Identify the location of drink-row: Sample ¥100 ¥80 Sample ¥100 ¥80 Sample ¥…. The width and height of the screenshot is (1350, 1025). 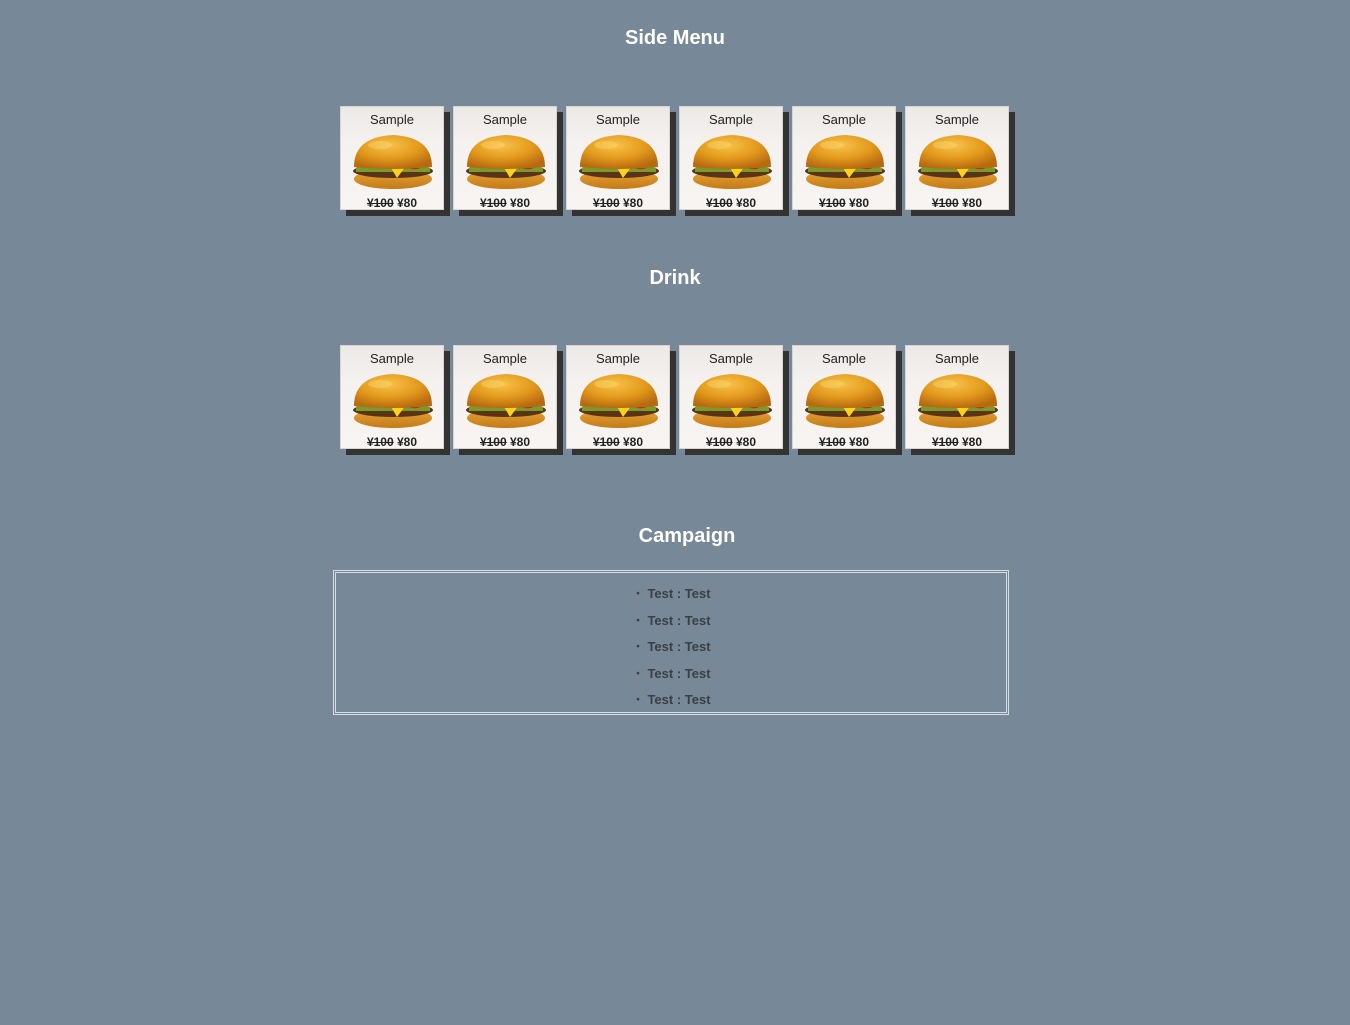
(690, 401).